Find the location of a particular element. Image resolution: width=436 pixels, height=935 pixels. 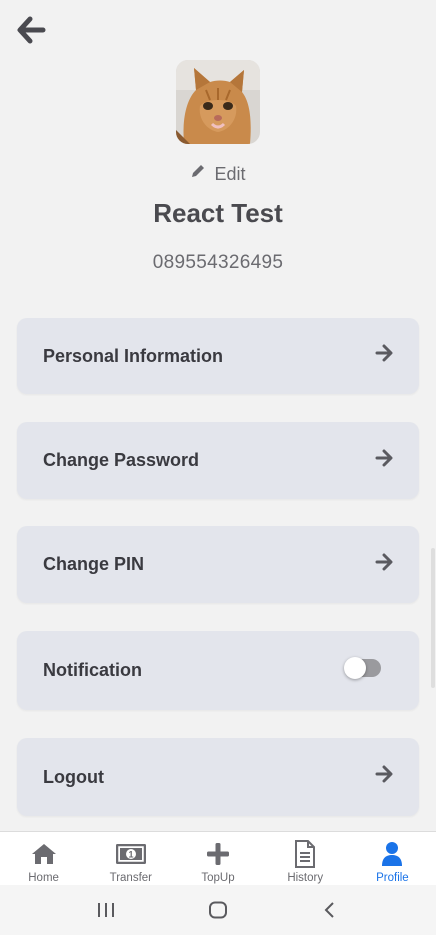

tab-history: History is located at coordinates (305, 858).